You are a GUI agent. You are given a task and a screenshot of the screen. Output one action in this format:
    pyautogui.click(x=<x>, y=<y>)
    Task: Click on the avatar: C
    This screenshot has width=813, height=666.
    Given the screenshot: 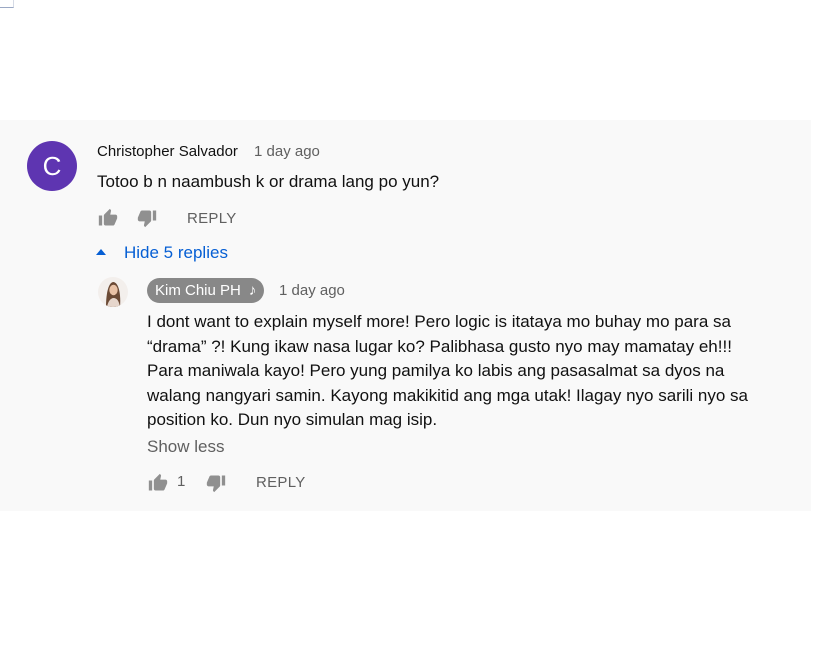 What is the action you would take?
    pyautogui.click(x=52, y=166)
    